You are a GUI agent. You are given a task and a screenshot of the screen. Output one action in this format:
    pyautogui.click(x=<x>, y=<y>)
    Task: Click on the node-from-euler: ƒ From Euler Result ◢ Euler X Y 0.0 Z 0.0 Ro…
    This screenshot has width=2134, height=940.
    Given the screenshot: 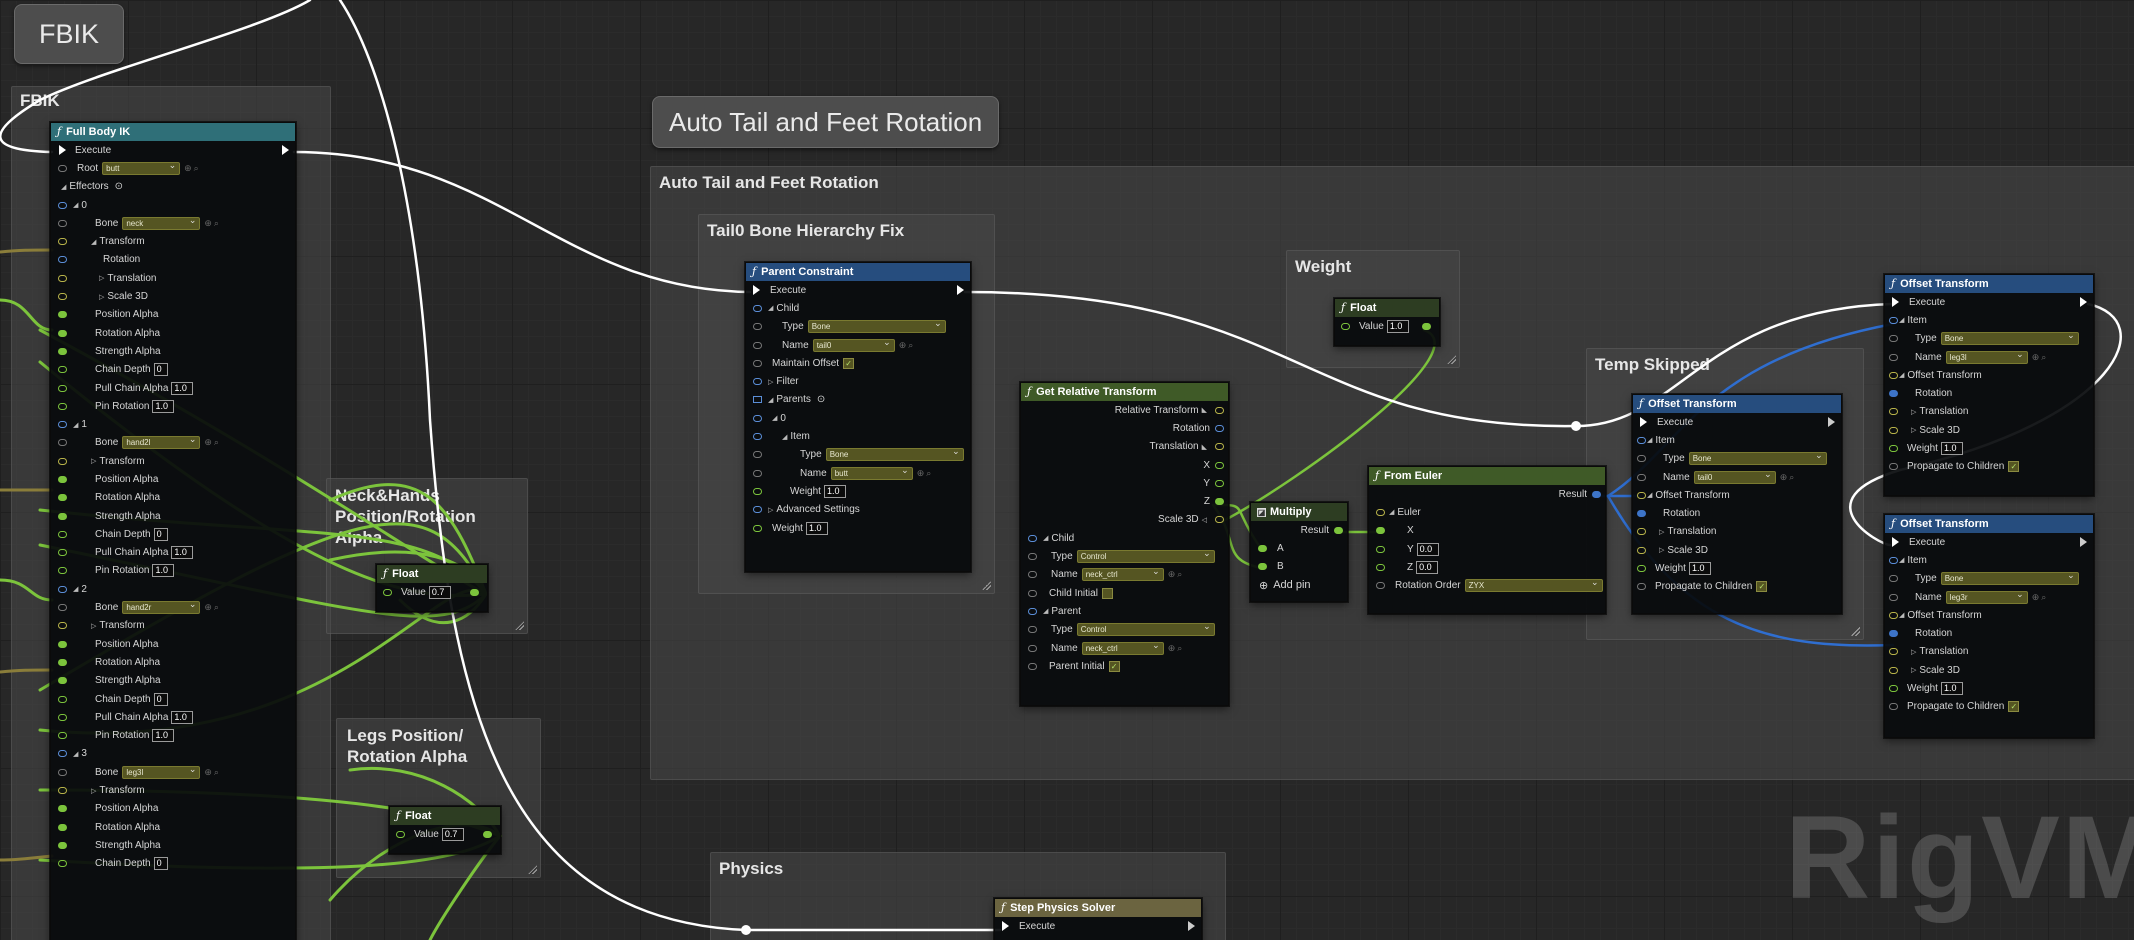 What is the action you would take?
    pyautogui.click(x=1487, y=540)
    